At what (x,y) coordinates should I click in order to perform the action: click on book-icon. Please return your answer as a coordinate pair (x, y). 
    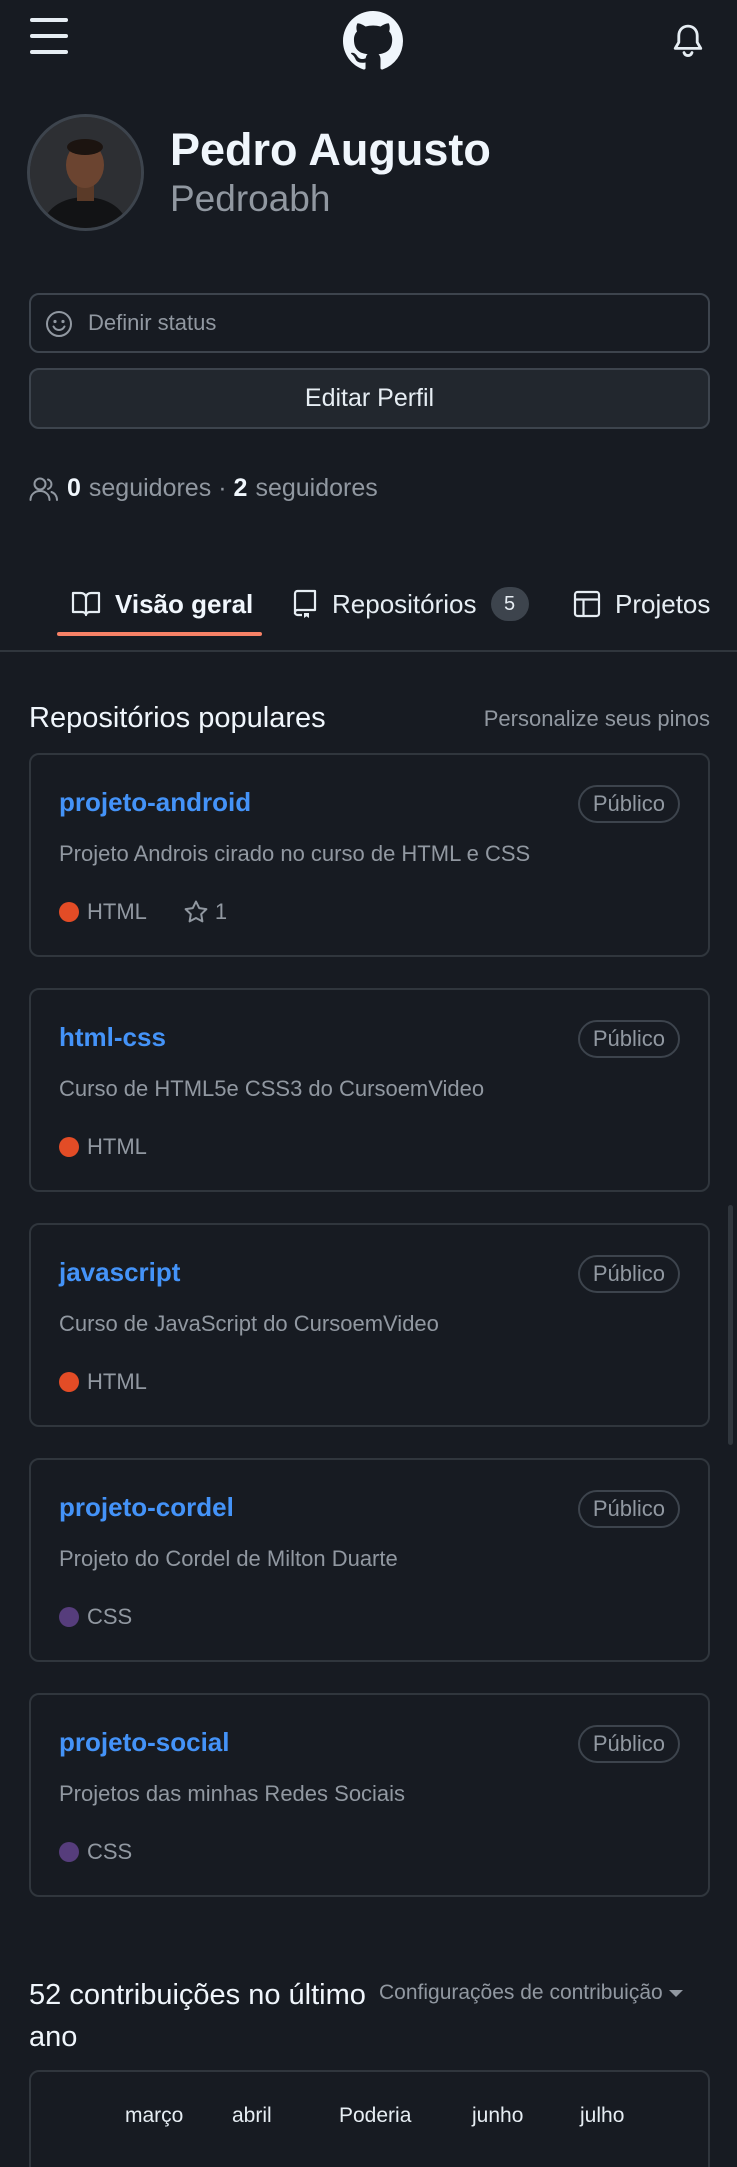
    Looking at the image, I should click on (86, 604).